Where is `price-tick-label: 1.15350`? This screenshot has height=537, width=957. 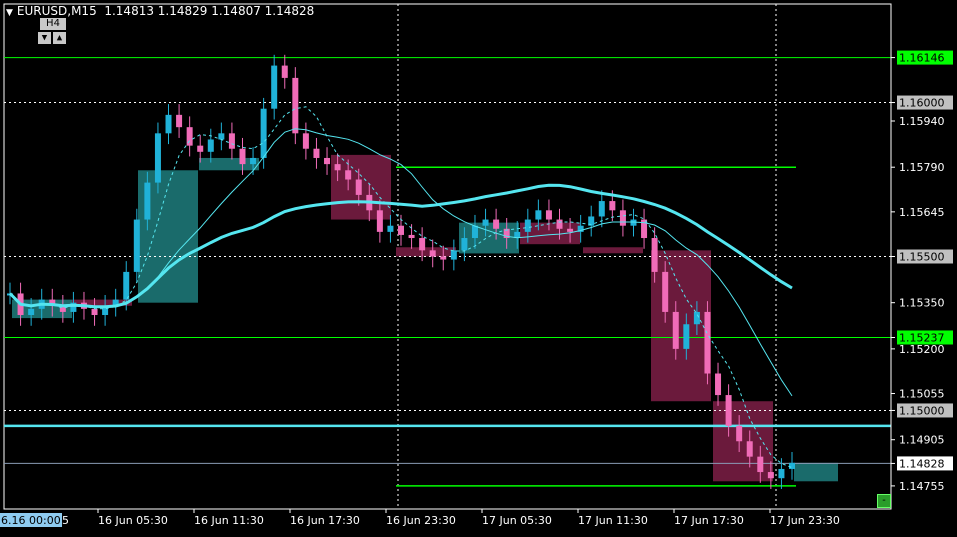
price-tick-label: 1.15350 is located at coordinates (922, 303).